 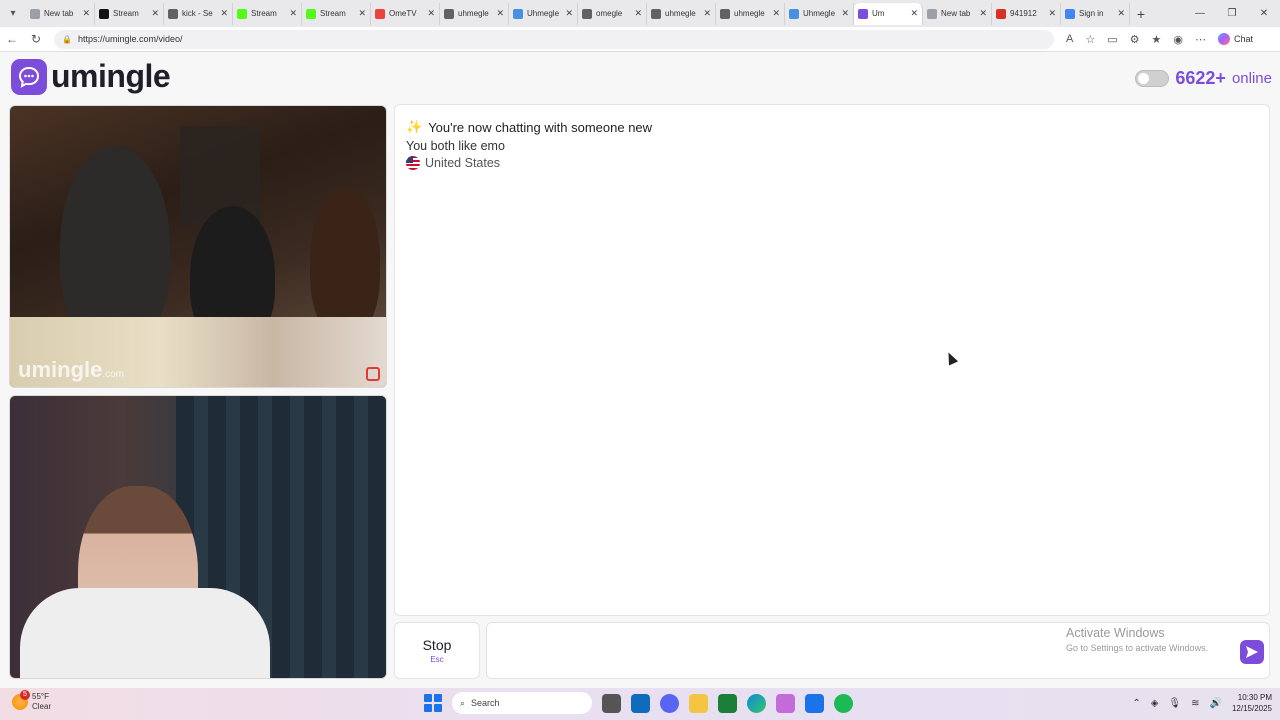 What do you see at coordinates (12, 39) in the screenshot?
I see `back-icon: ←` at bounding box center [12, 39].